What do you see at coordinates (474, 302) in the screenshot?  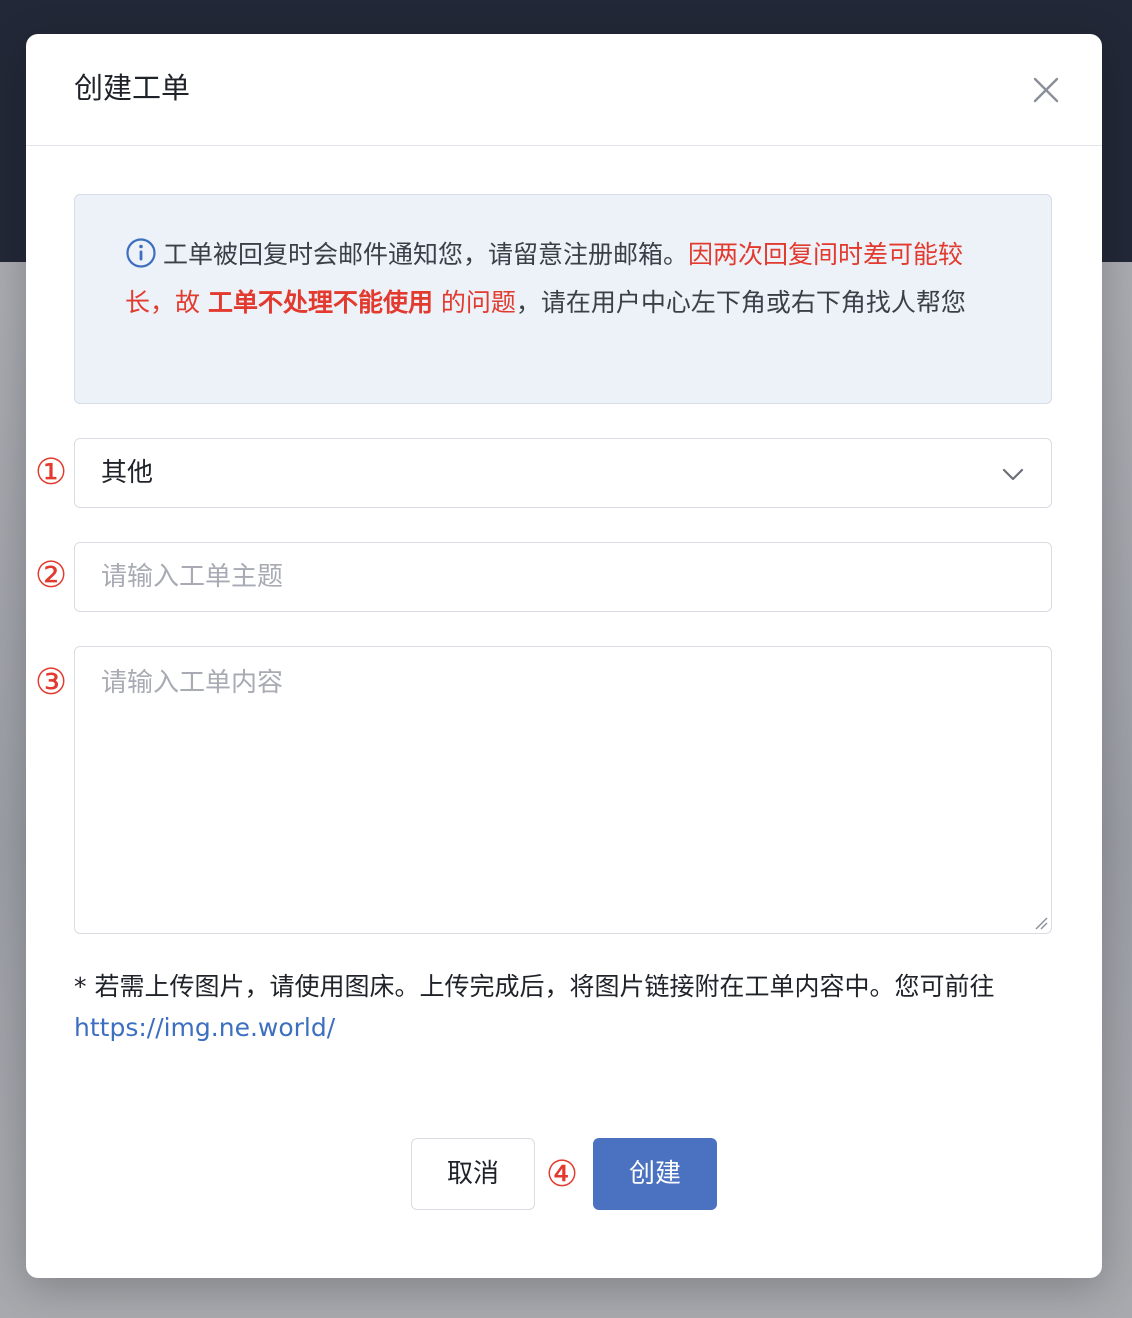 I see `notice-text-warning-tail: 的问题` at bounding box center [474, 302].